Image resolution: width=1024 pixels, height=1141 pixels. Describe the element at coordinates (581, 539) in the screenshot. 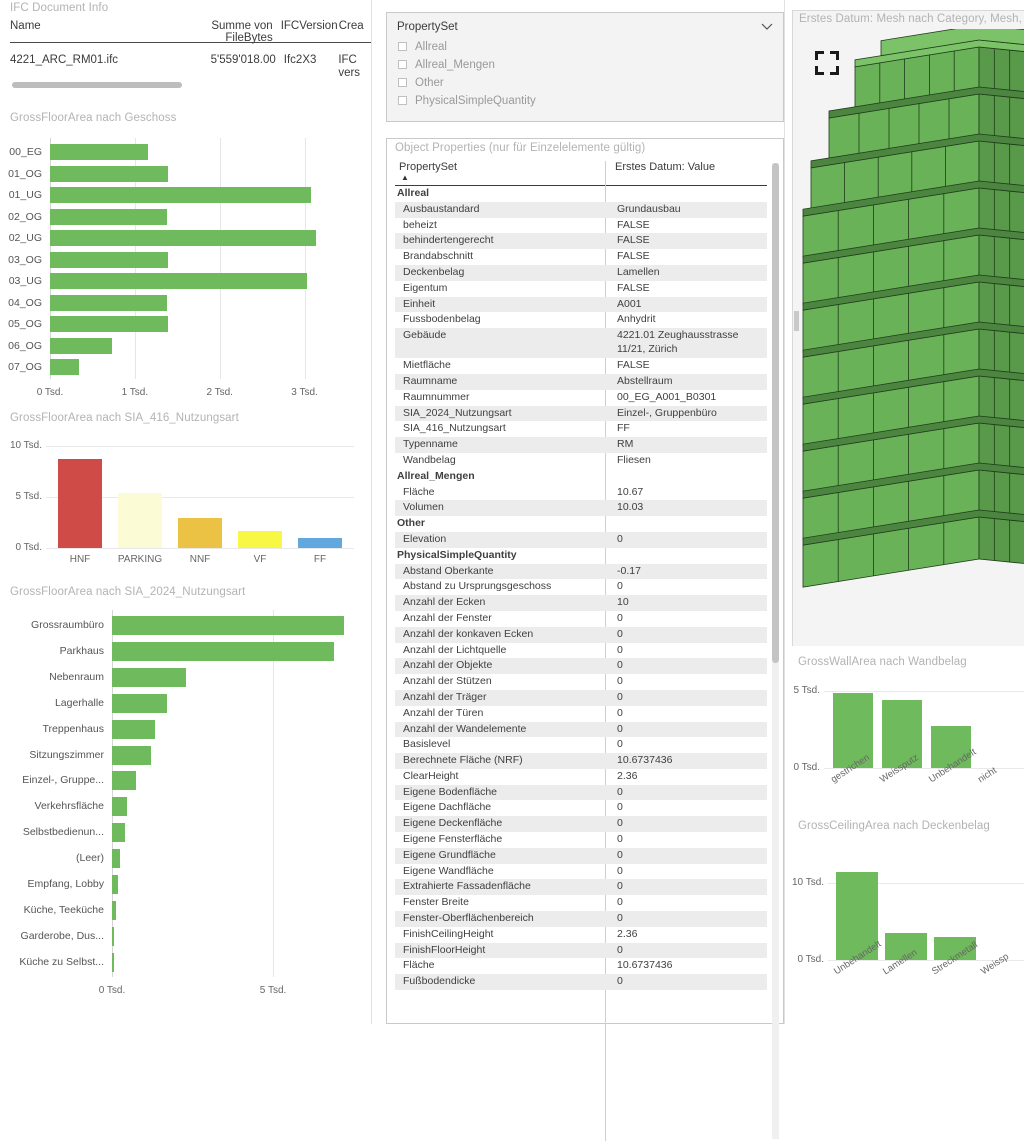

I see `property-row: Elevation 0` at that location.